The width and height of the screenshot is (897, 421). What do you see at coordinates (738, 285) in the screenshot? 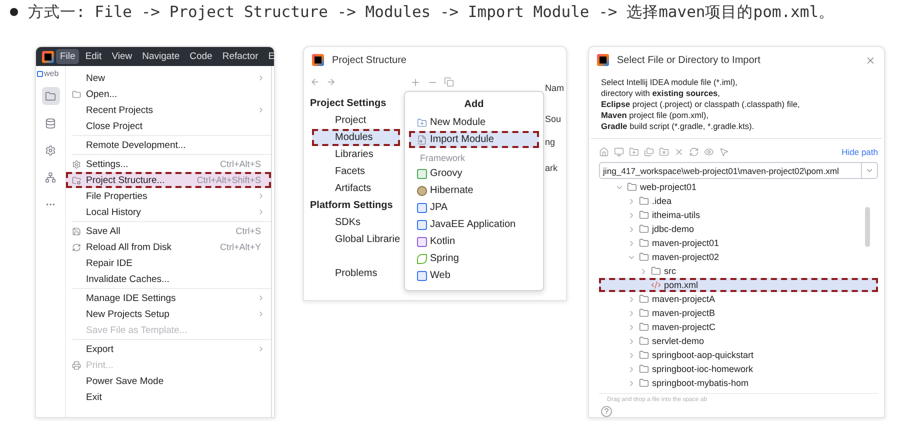
I see `tree-item: pom.xml` at bounding box center [738, 285].